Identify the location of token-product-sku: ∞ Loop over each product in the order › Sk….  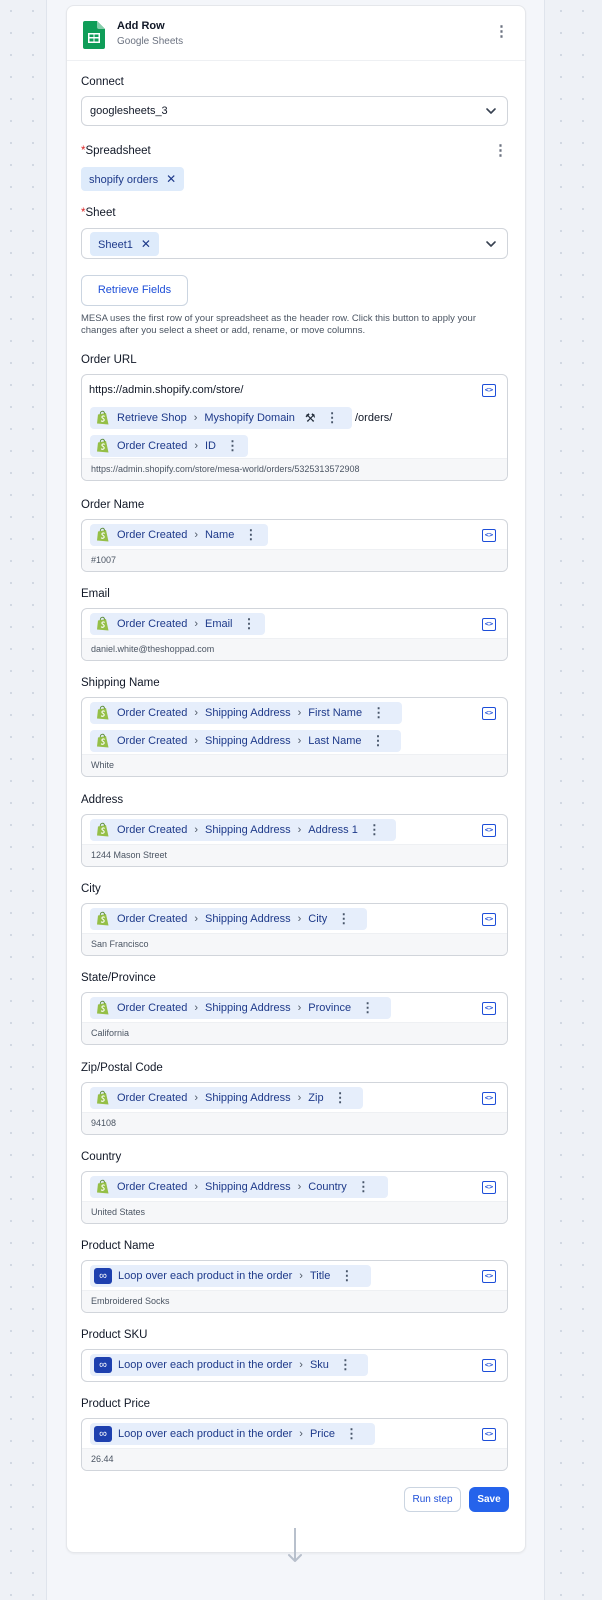
(229, 1365).